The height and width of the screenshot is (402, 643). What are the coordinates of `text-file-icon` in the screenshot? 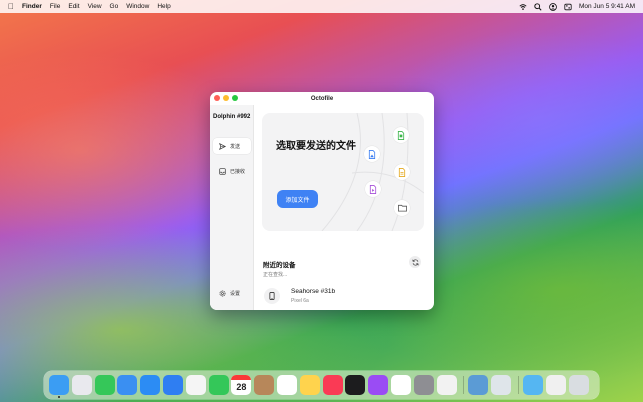 It's located at (402, 172).